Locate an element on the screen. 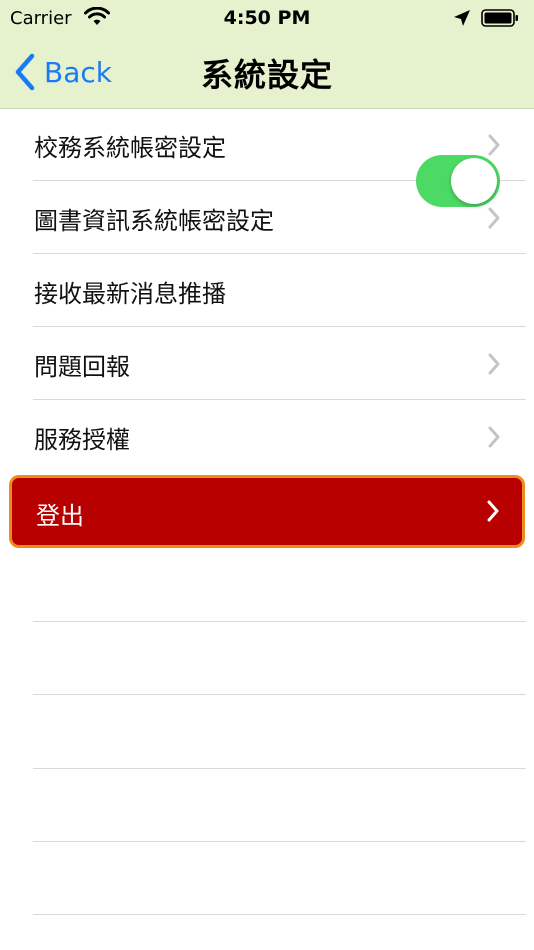 This screenshot has height=950, width=534. settings-row-push-notifications: 接收最新消息推播 is located at coordinates (267, 290).